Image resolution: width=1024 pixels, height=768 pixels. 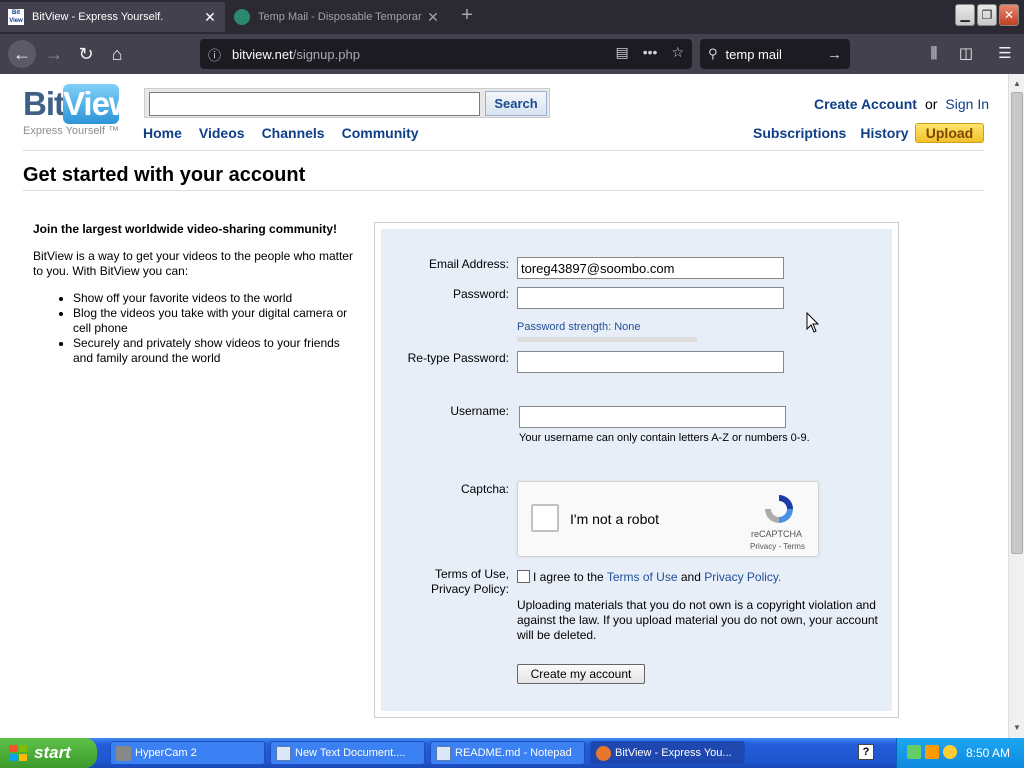 I want to click on bookmark-star-icon: ☆, so click(x=677, y=52).